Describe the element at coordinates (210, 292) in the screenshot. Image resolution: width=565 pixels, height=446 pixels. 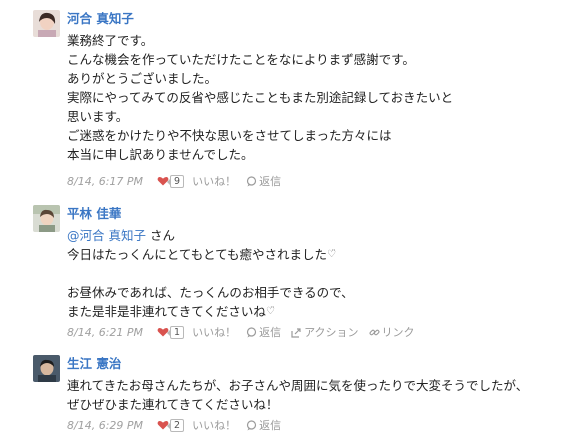
I see `comment-line: お昼休みであれば、たっくんのお相手できるので、` at that location.